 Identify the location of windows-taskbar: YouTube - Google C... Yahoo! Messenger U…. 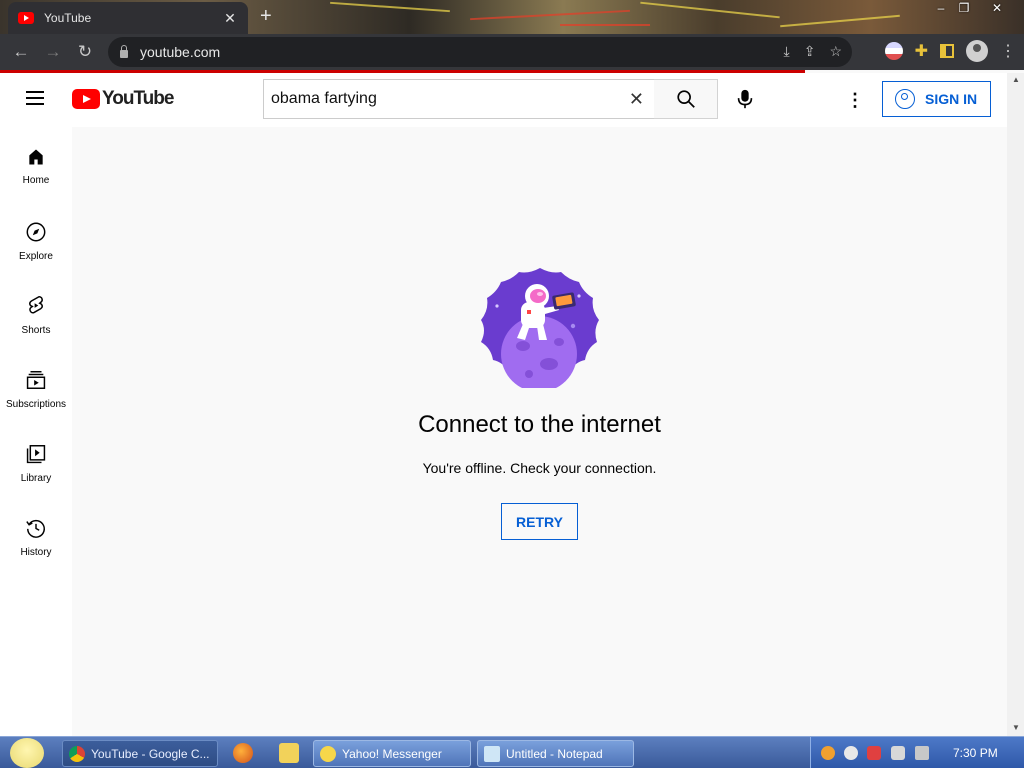
(512, 752).